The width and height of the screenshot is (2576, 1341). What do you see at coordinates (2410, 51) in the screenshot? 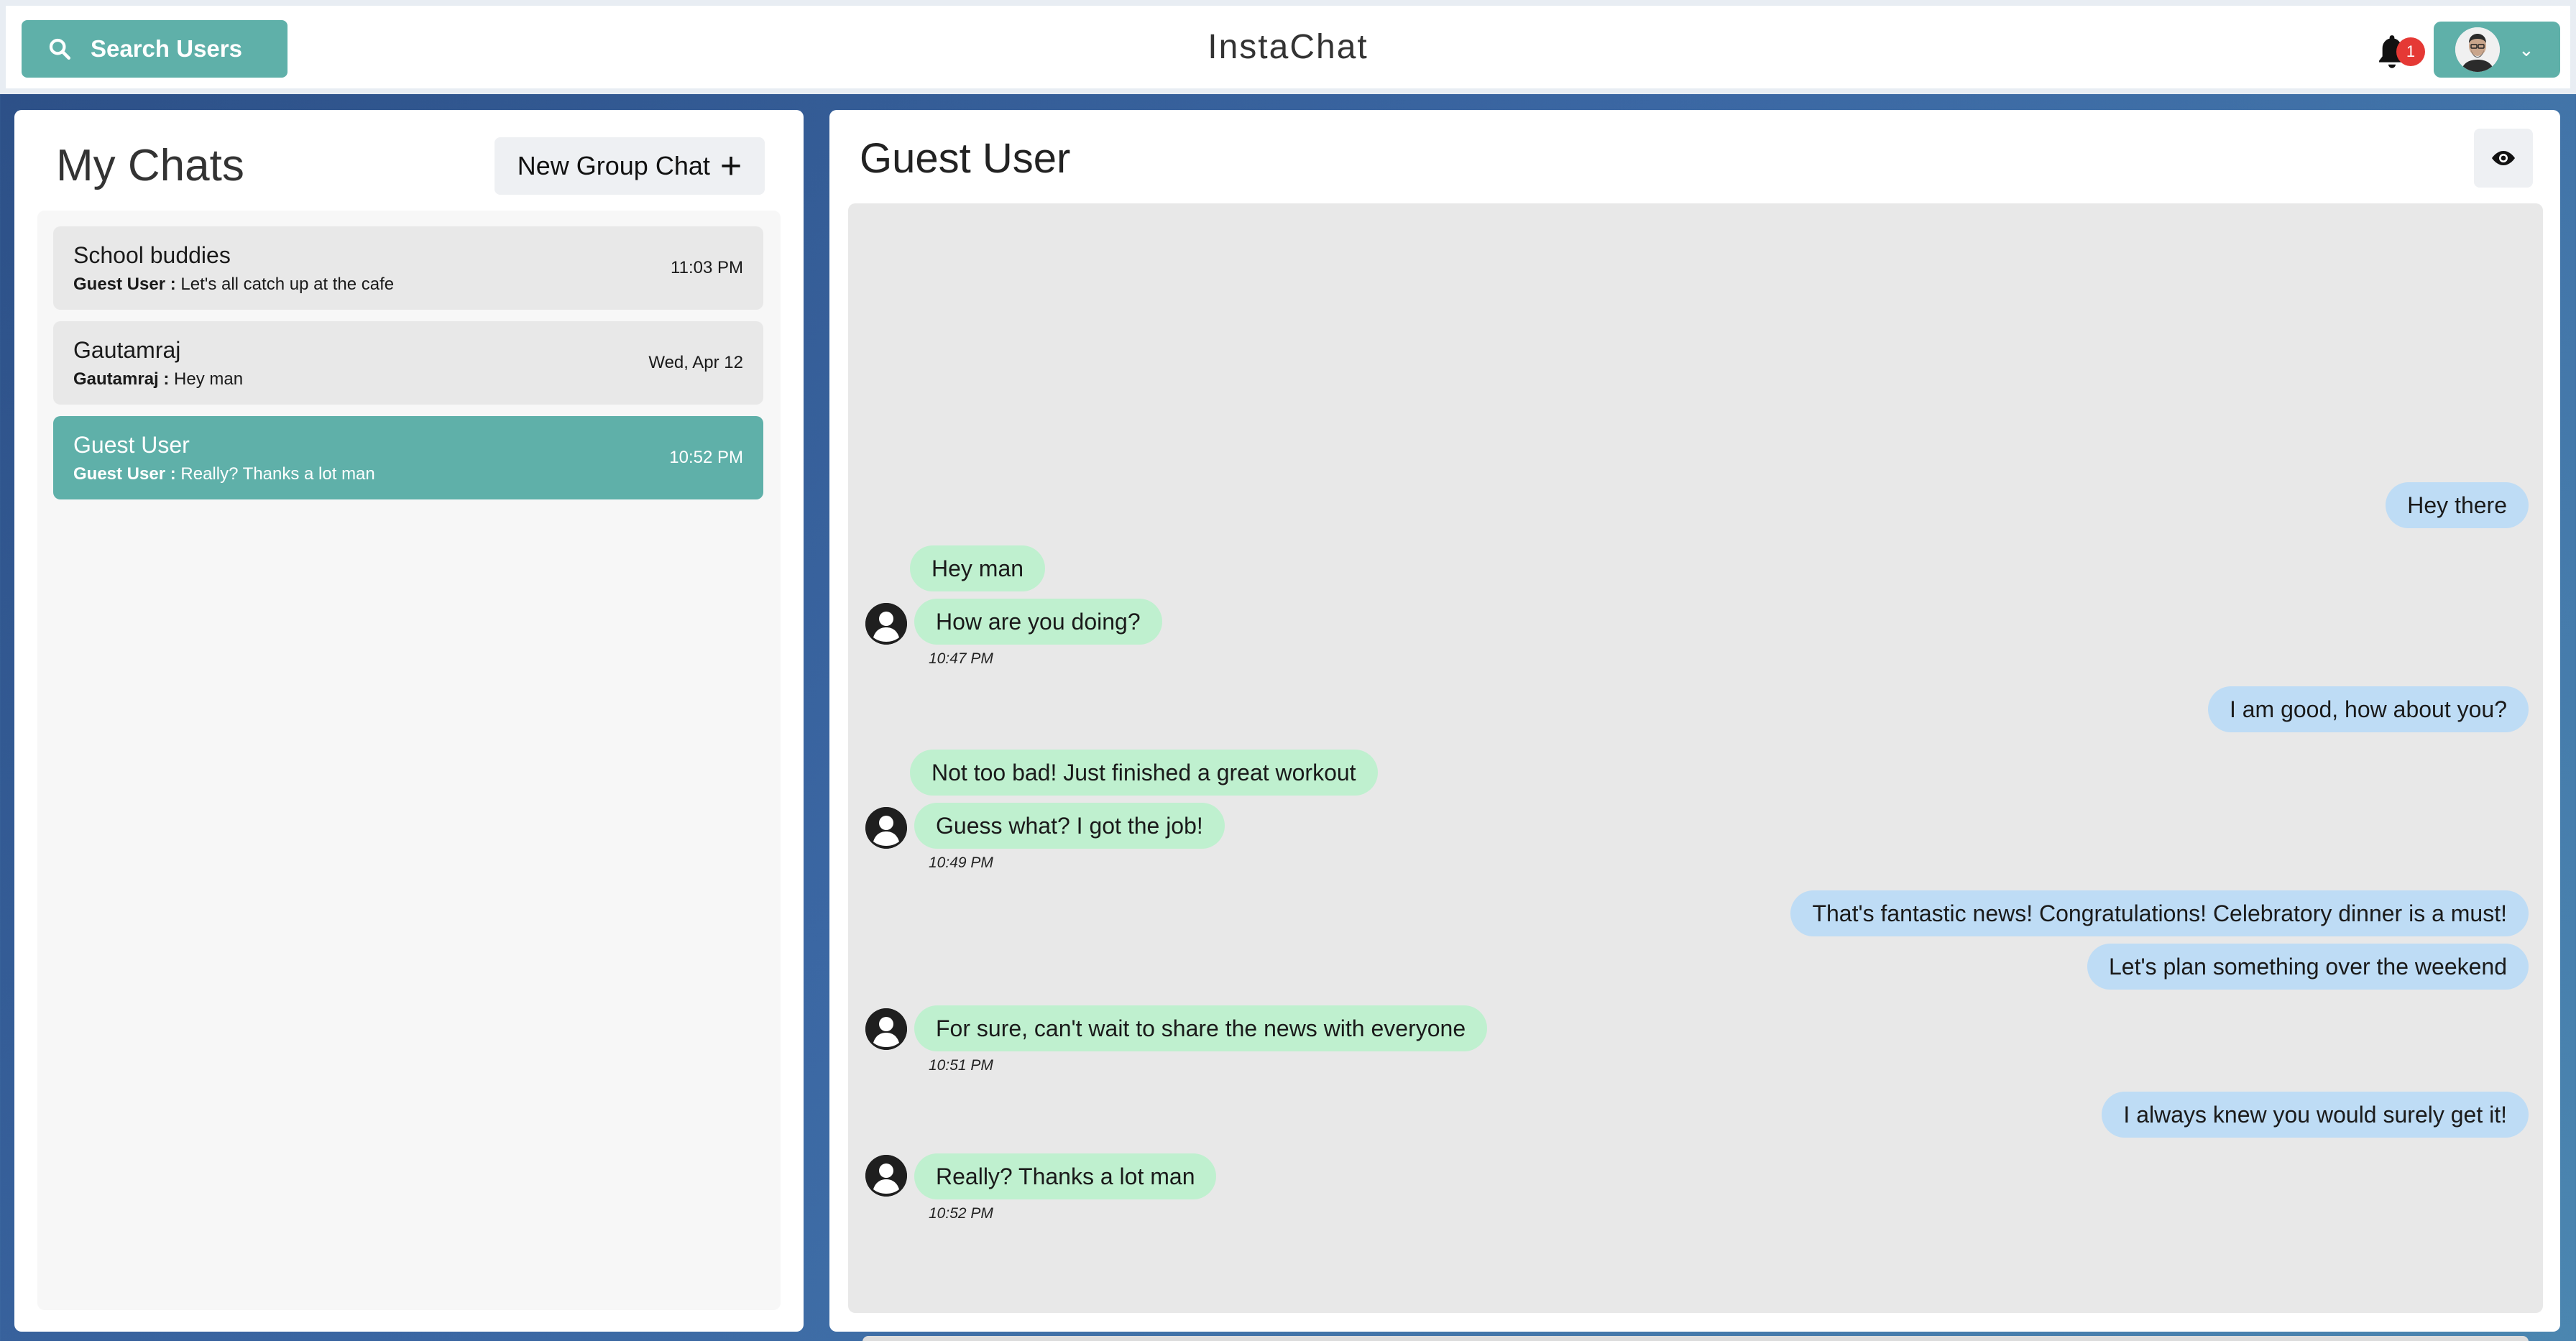
I see `notification-badge: 1` at bounding box center [2410, 51].